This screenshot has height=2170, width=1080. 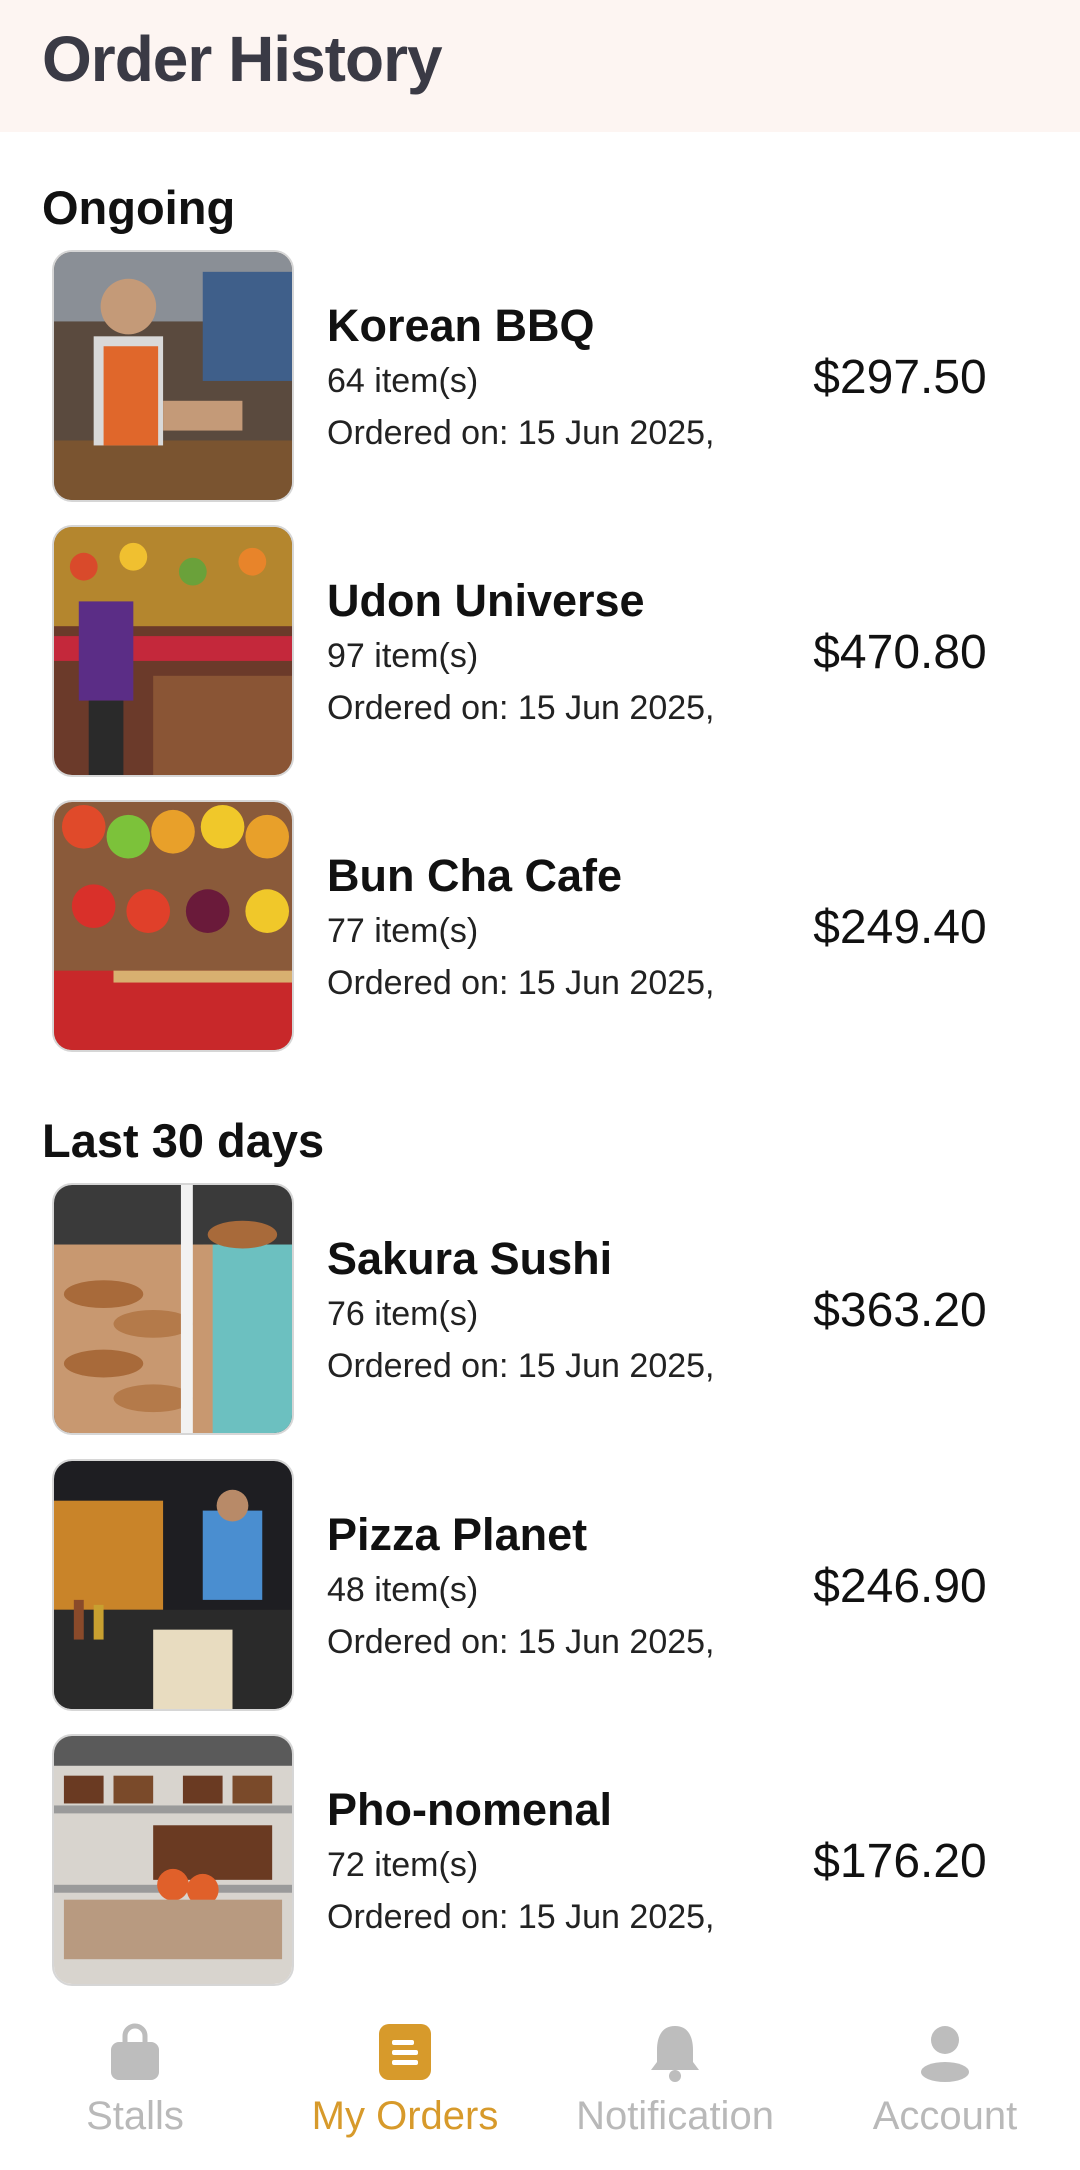 I want to click on tab-my-orders: My Orders, so click(x=405, y=2085).